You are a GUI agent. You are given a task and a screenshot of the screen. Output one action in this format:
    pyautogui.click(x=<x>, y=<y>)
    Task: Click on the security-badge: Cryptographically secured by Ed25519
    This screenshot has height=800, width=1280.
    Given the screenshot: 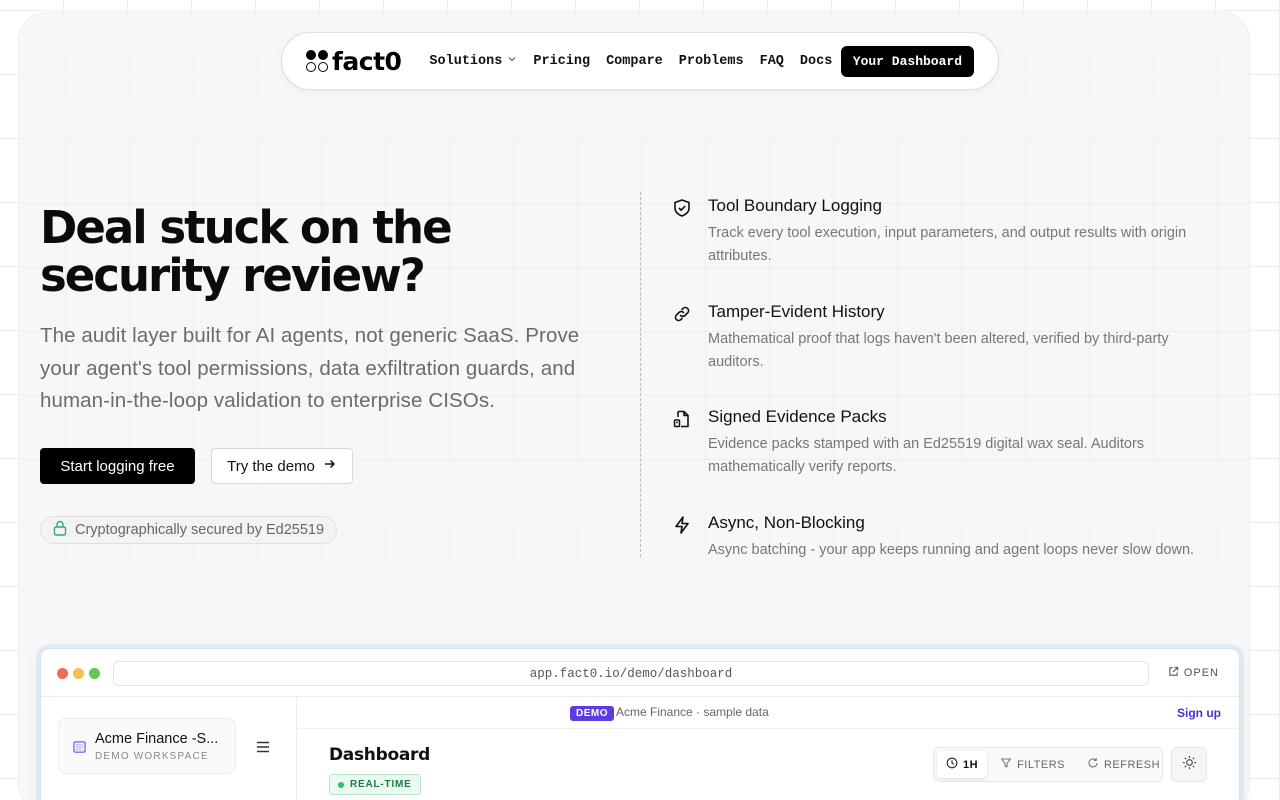 What is the action you would take?
    pyautogui.click(x=189, y=530)
    